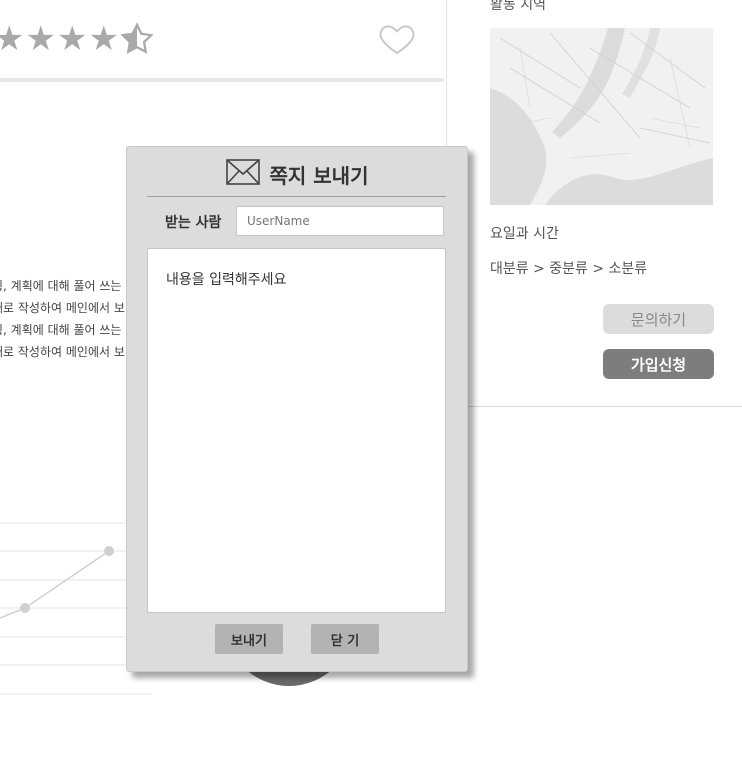 The width and height of the screenshot is (742, 771). I want to click on send-button: 보내기, so click(249, 639).